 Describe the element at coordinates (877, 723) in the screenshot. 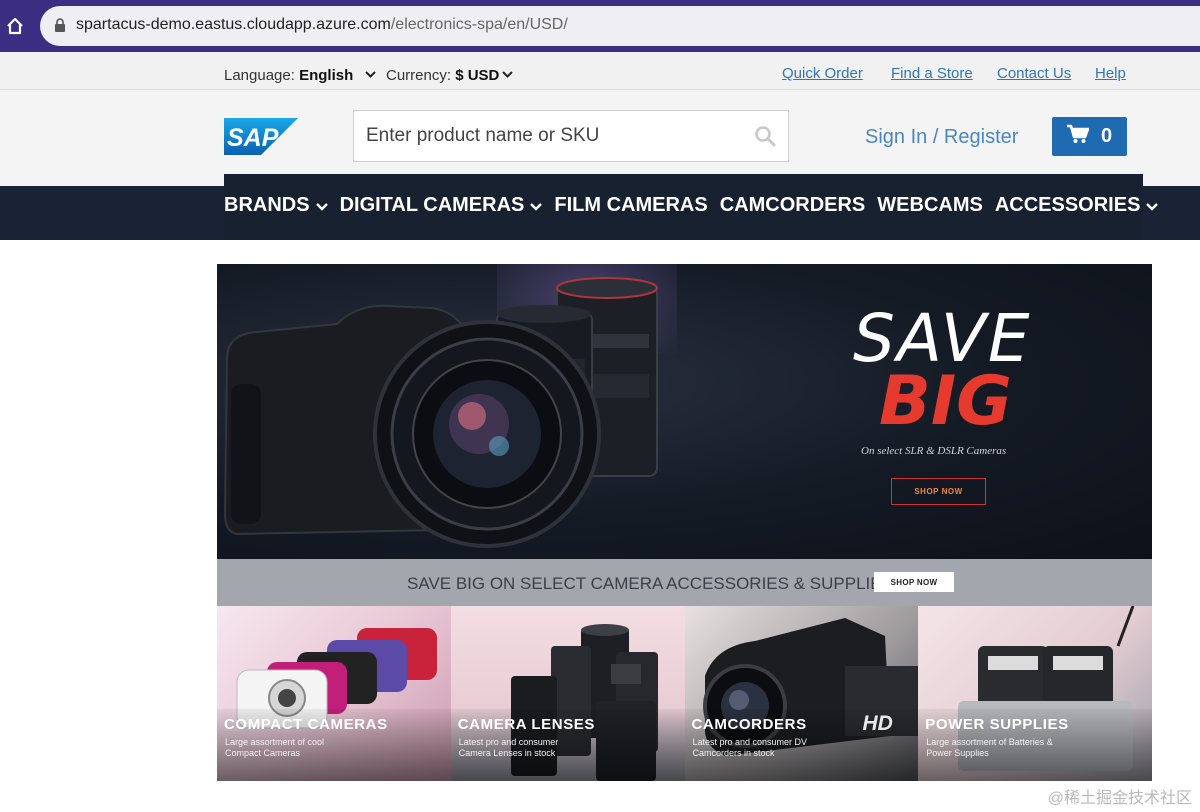

I see `hd-badge: HD` at that location.